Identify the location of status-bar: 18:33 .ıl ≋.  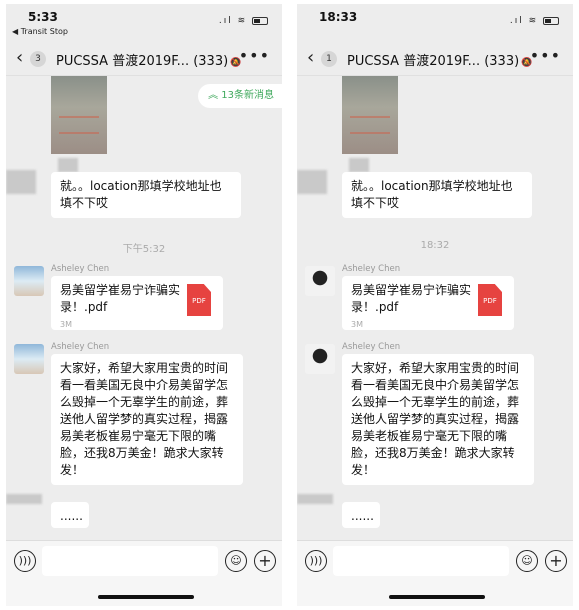
(435, 23).